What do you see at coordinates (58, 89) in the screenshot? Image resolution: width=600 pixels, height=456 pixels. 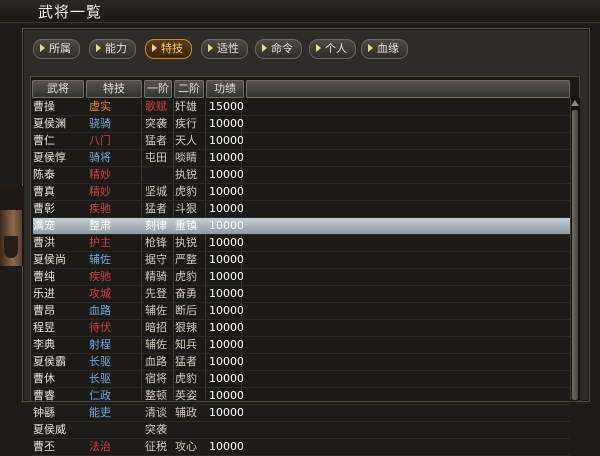 I see `header-general: 武将` at bounding box center [58, 89].